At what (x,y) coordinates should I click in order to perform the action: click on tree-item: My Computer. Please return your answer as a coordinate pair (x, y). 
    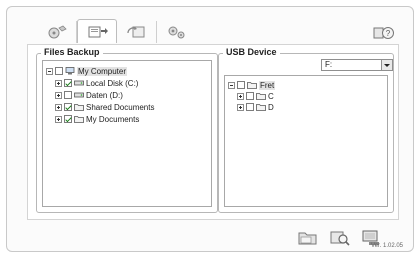
    Looking at the image, I should click on (87, 71).